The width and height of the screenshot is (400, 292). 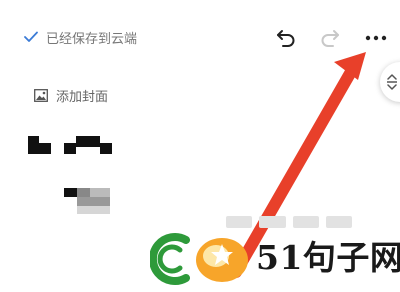 I want to click on brand-text: 51句子网, so click(x=328, y=257).